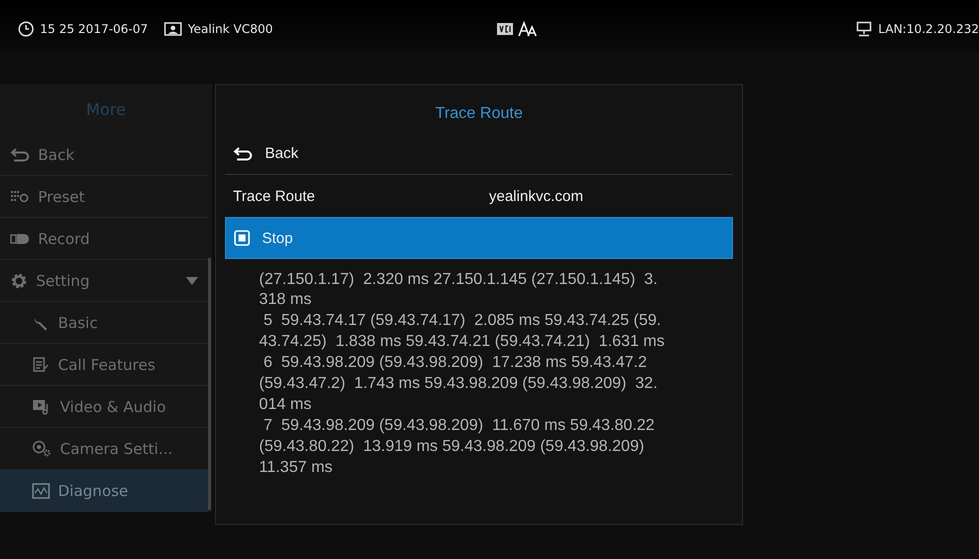 The image size is (979, 559). Describe the element at coordinates (459, 426) in the screenshot. I see `trace-output-line: 7 59.43.98.209 (59.43.98.209) 11.670 ms 59.43.80.22` at that location.